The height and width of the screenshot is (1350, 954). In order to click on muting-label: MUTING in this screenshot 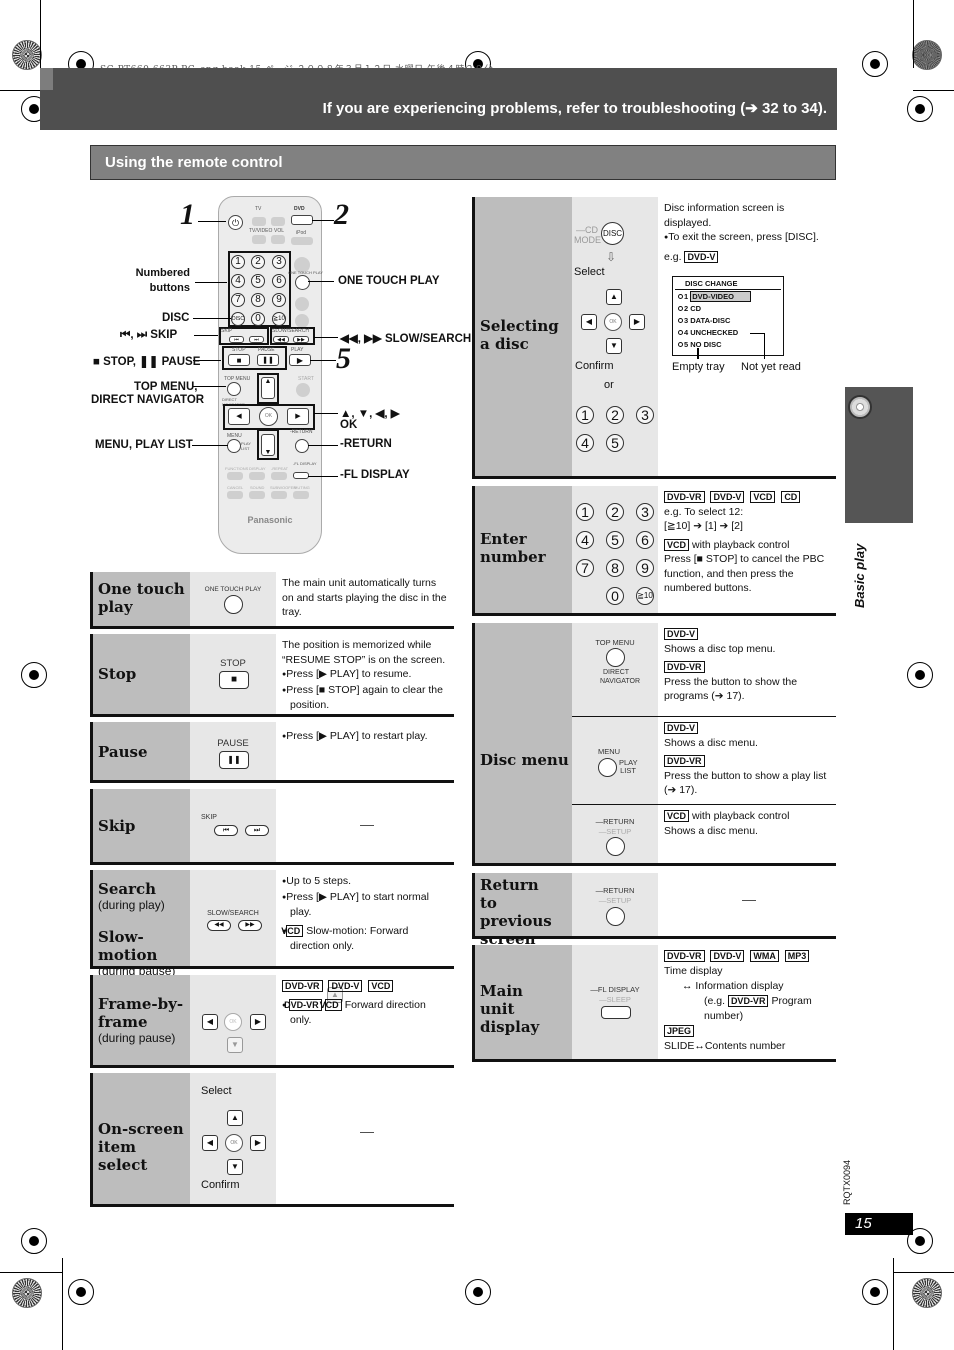, I will do `click(302, 487)`.